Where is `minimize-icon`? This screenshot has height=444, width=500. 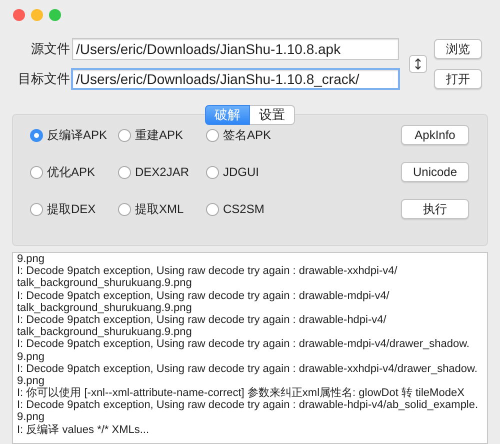 minimize-icon is located at coordinates (37, 15).